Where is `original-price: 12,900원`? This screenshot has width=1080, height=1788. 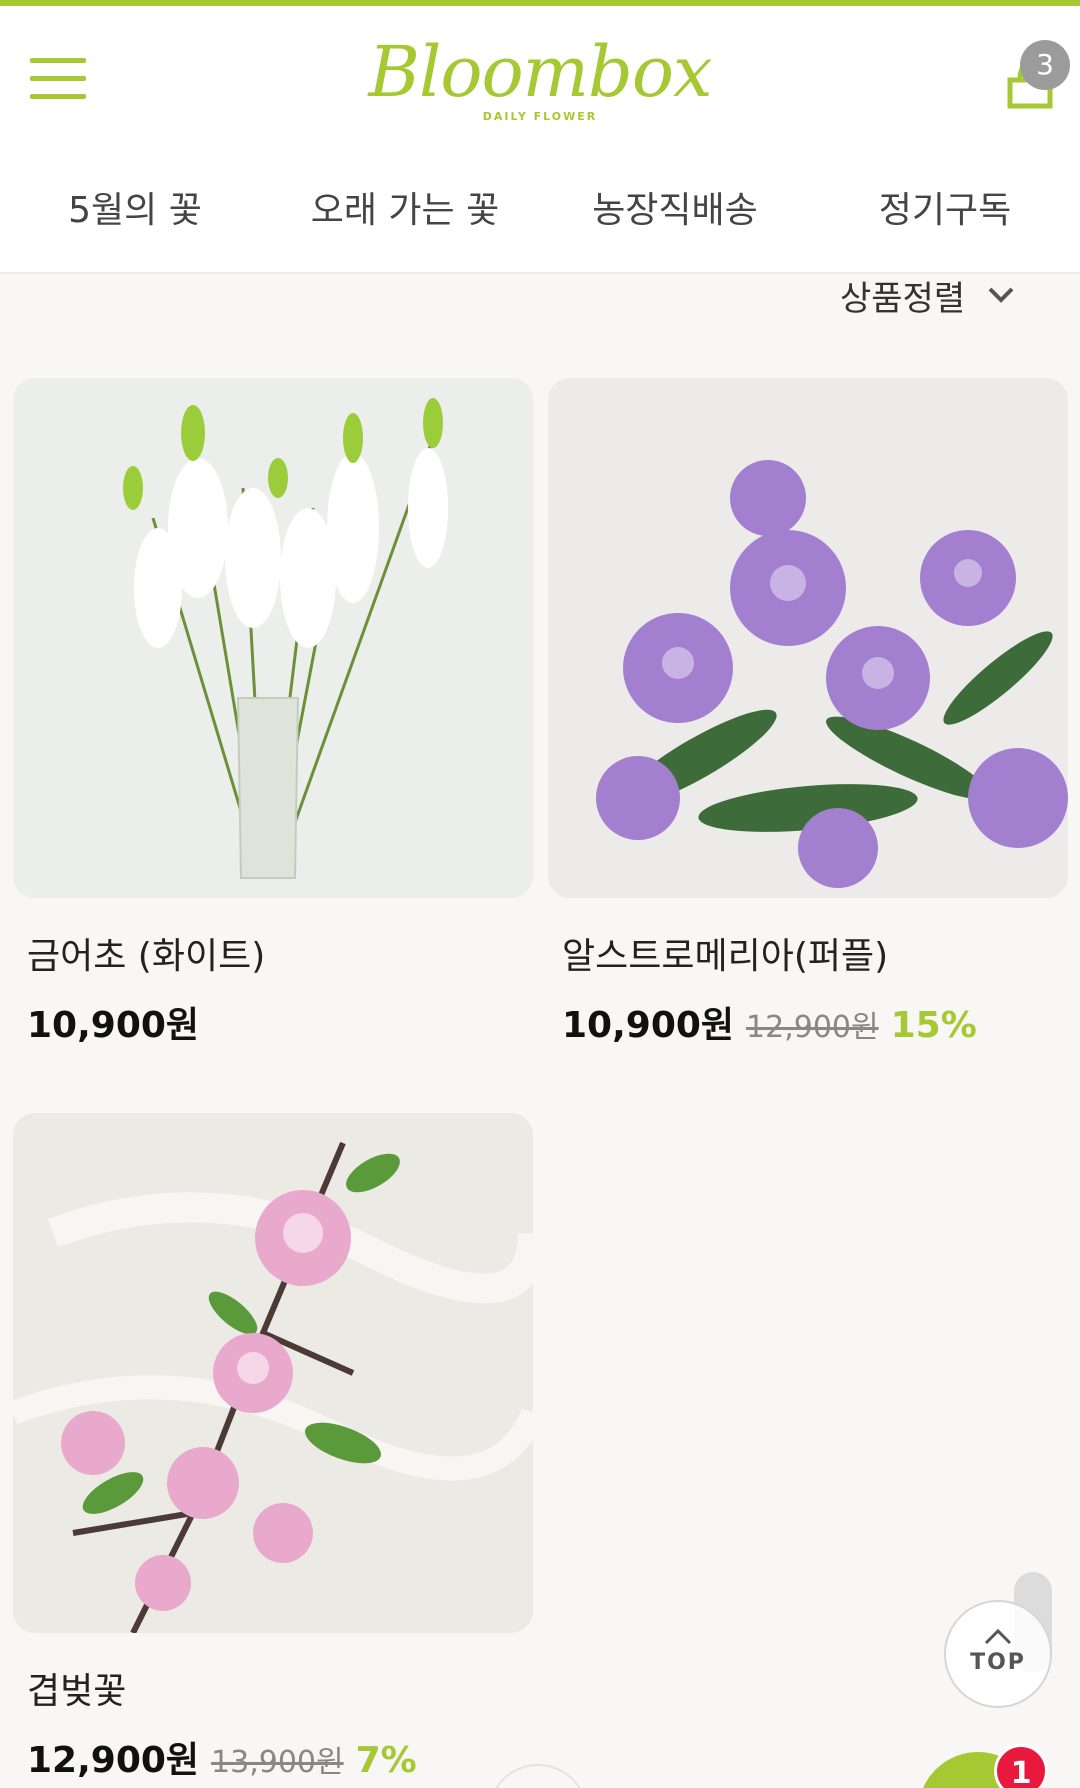
original-price: 12,900원 is located at coordinates (812, 1027).